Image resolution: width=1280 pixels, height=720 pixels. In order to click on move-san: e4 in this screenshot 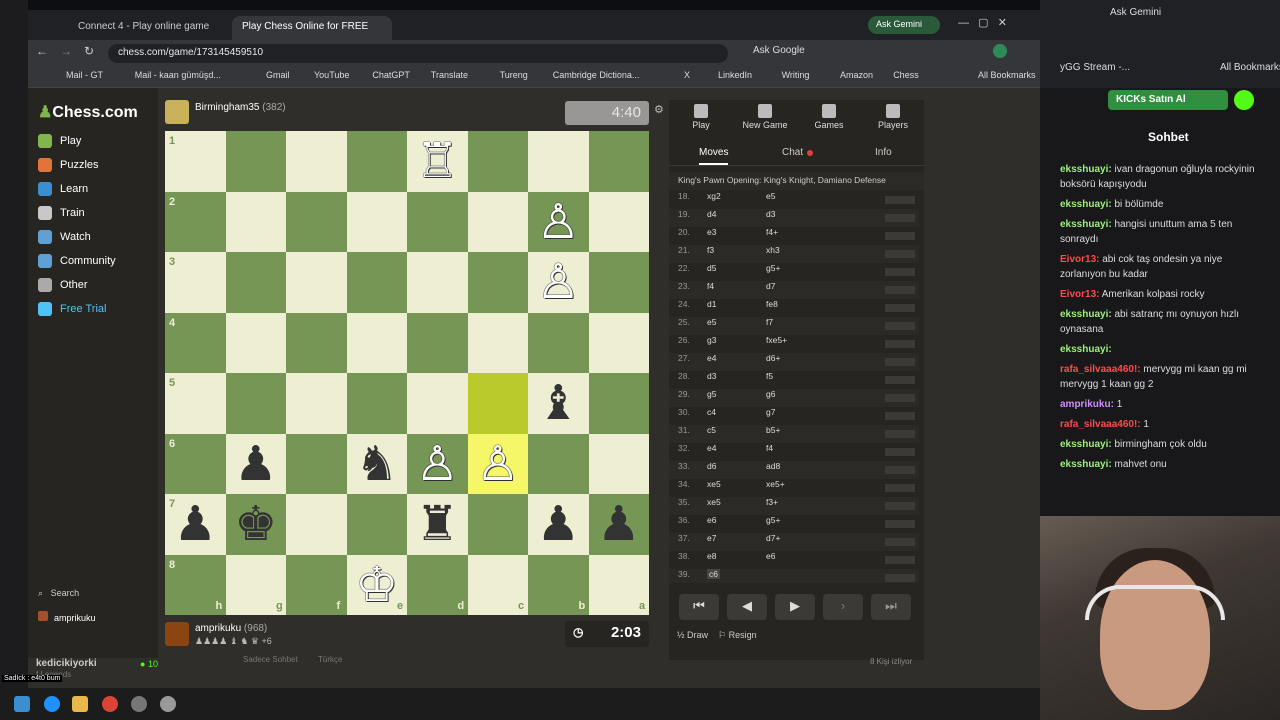, I will do `click(711, 448)`.